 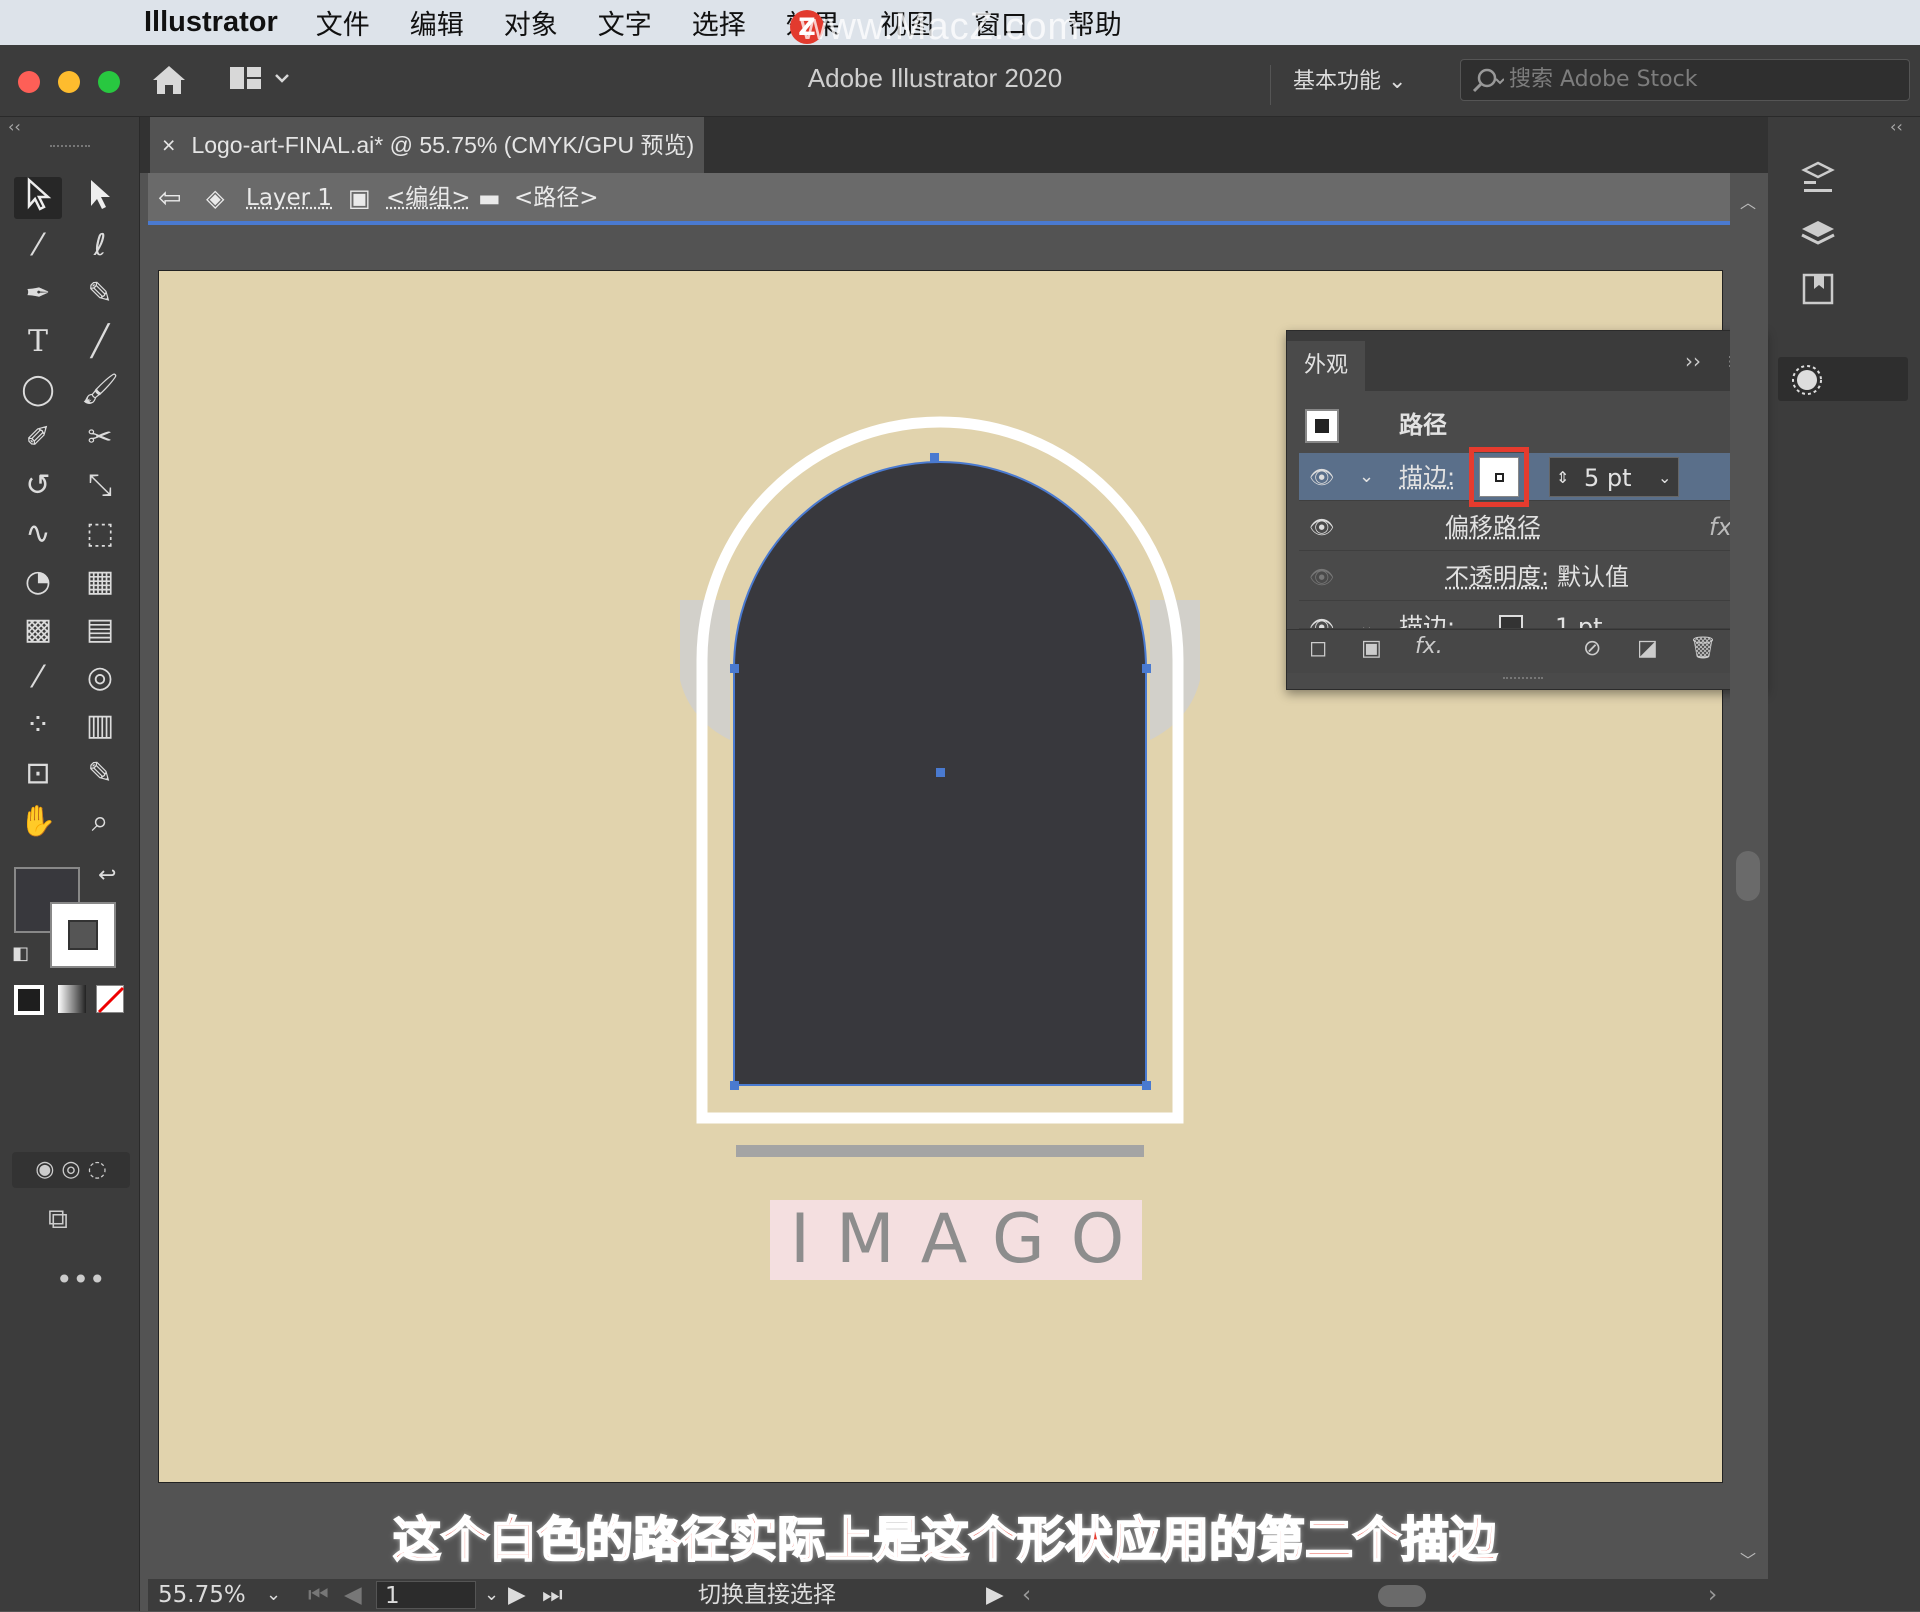 I want to click on artboard-number-field: 1, so click(x=426, y=1595).